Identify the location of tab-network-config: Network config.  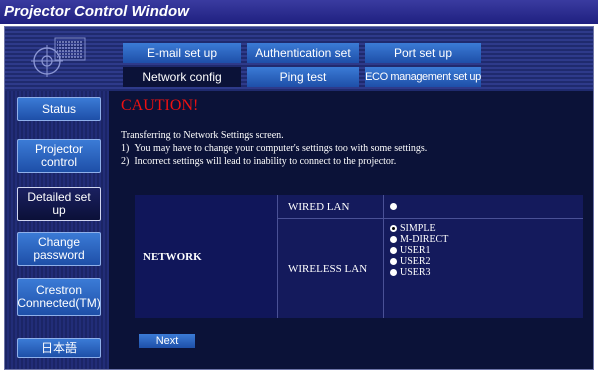
(182, 77).